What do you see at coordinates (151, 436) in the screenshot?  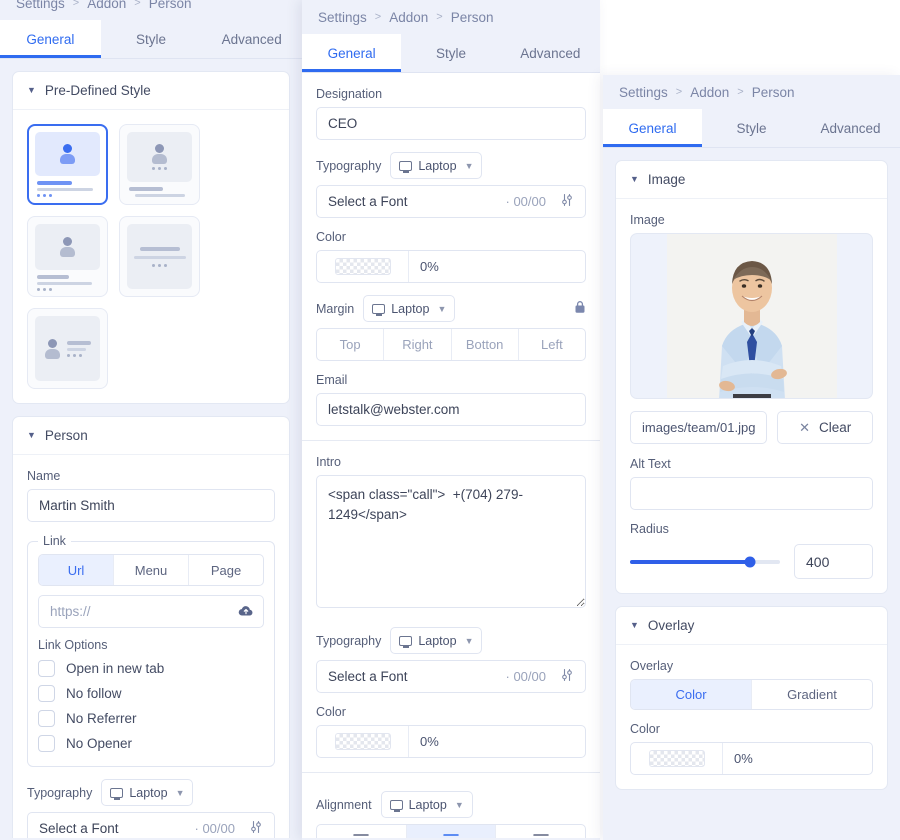 I see `person-header: ▼ Person` at bounding box center [151, 436].